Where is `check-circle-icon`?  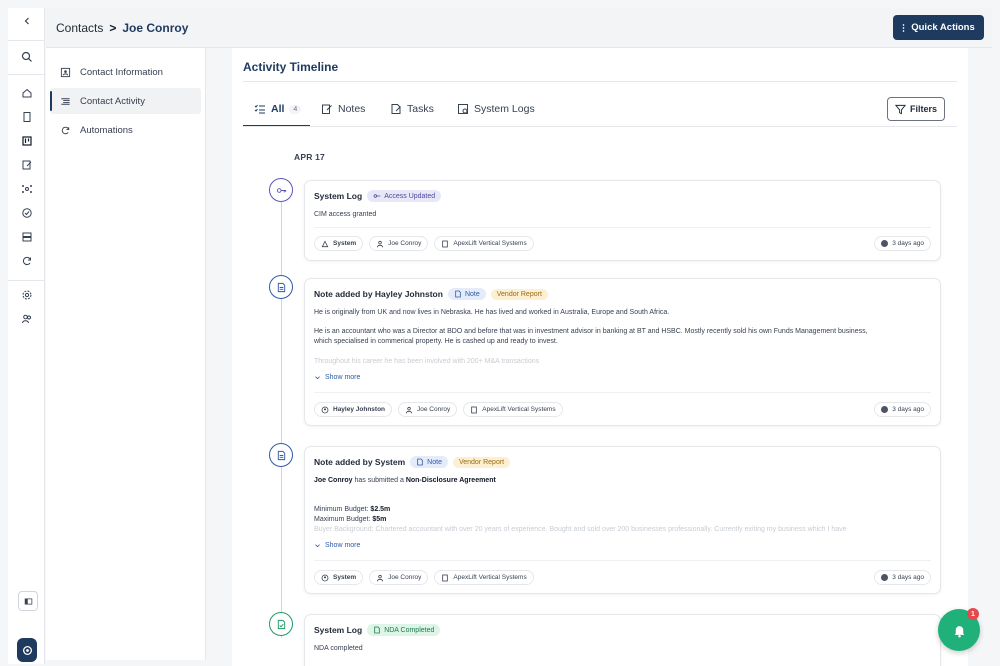
check-circle-icon is located at coordinates (26, 213).